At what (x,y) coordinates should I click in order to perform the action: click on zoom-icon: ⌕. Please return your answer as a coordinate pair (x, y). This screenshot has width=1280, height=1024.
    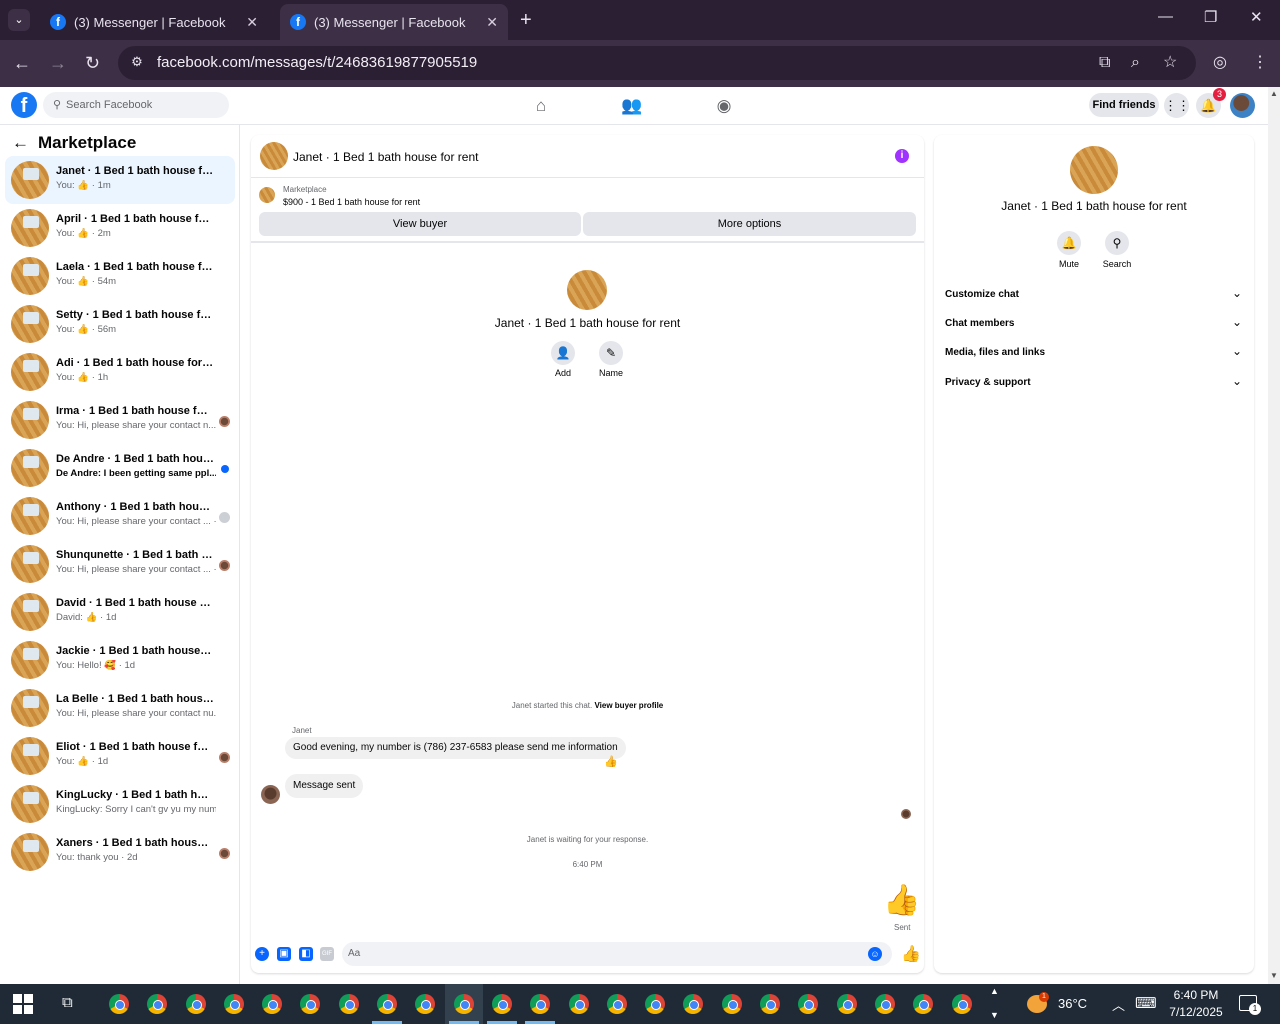
    Looking at the image, I should click on (1135, 63).